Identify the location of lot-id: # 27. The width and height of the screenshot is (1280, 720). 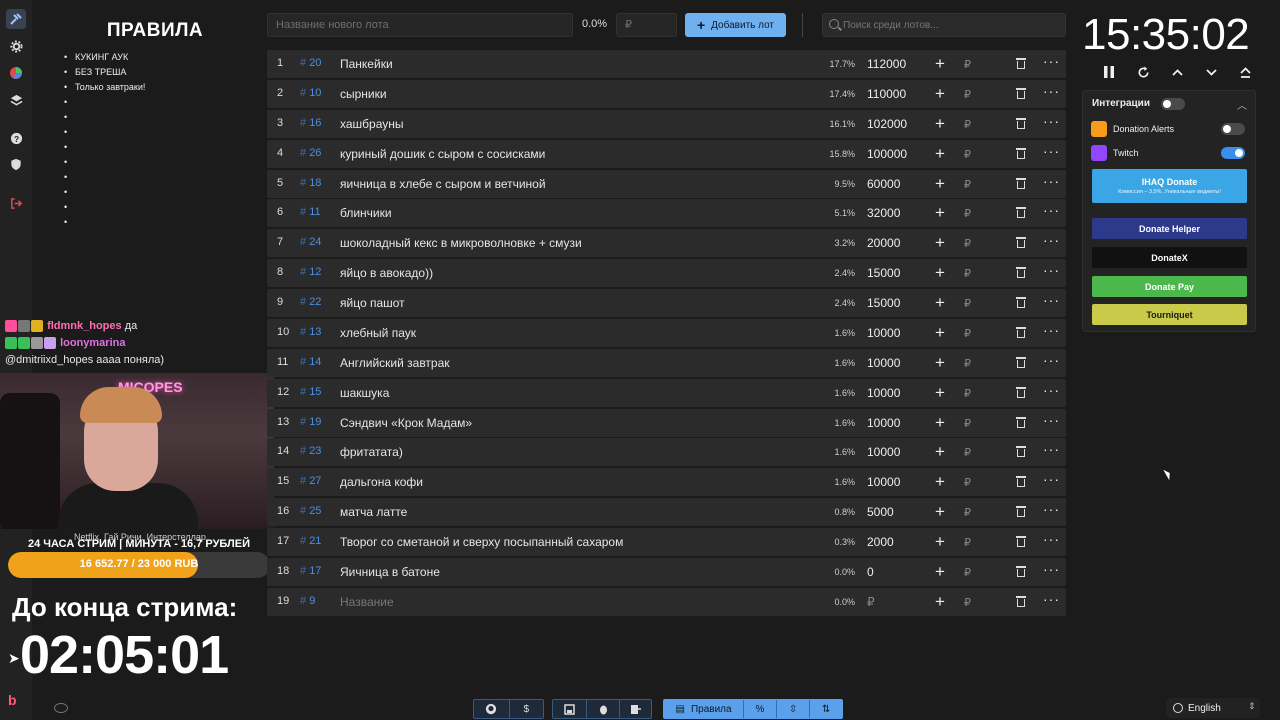
(310, 481).